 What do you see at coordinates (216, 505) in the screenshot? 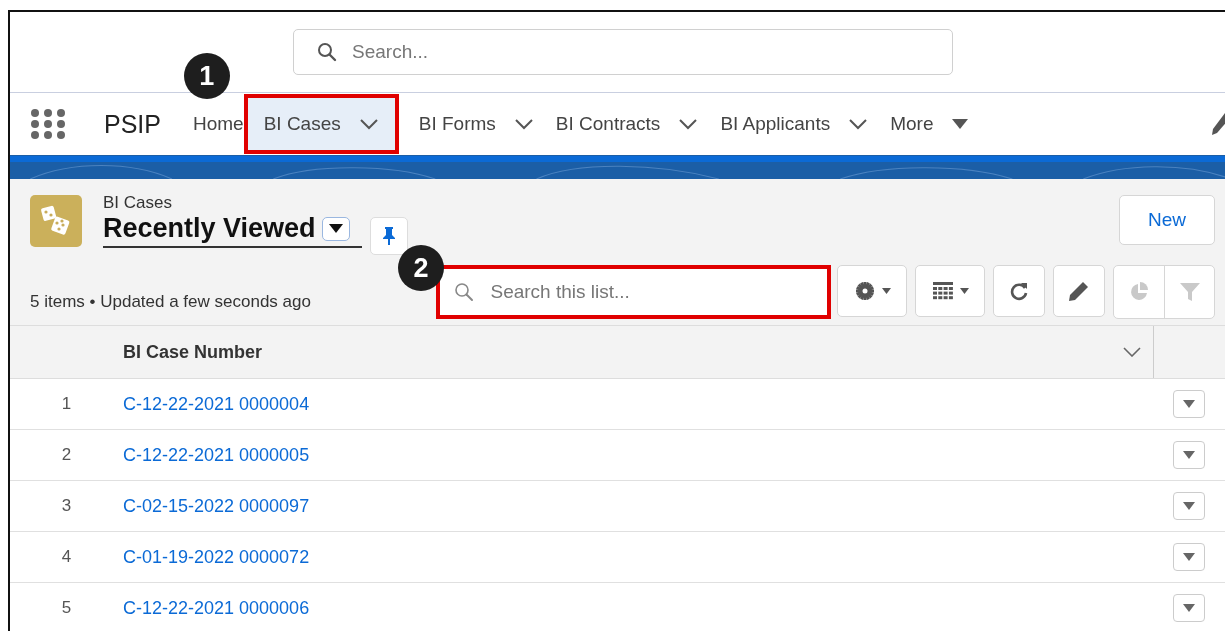
I see `case-number-link: C-02-15-2022 0000097` at bounding box center [216, 505].